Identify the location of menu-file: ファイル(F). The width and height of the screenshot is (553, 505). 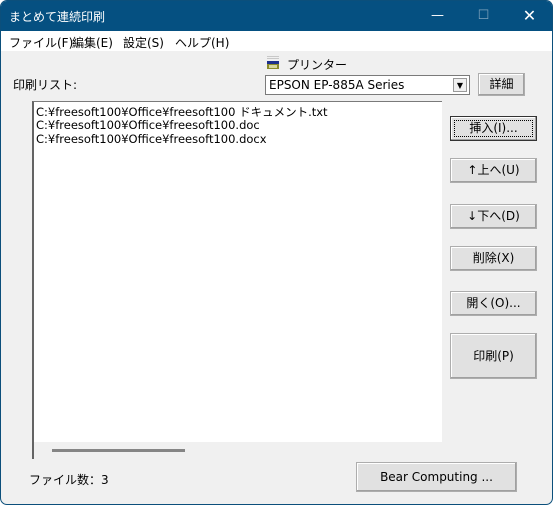
(41, 42).